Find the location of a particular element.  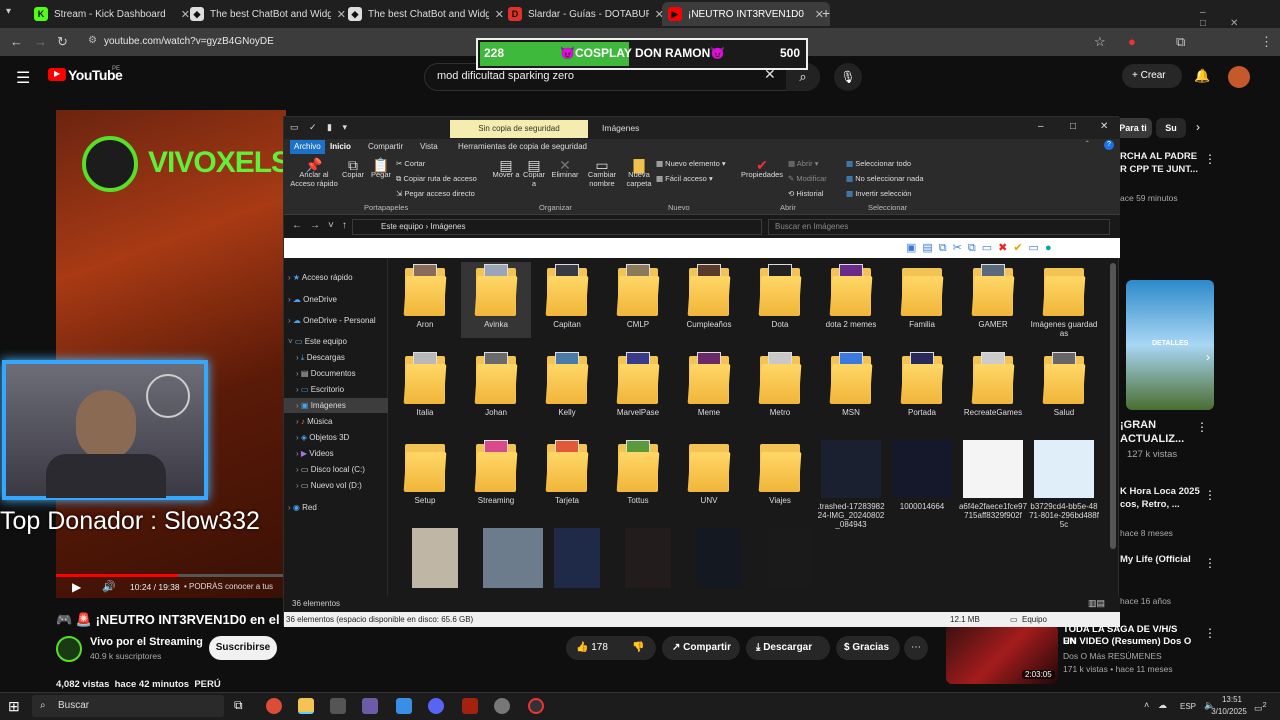

image-item: 1000014664 is located at coordinates (922, 475).